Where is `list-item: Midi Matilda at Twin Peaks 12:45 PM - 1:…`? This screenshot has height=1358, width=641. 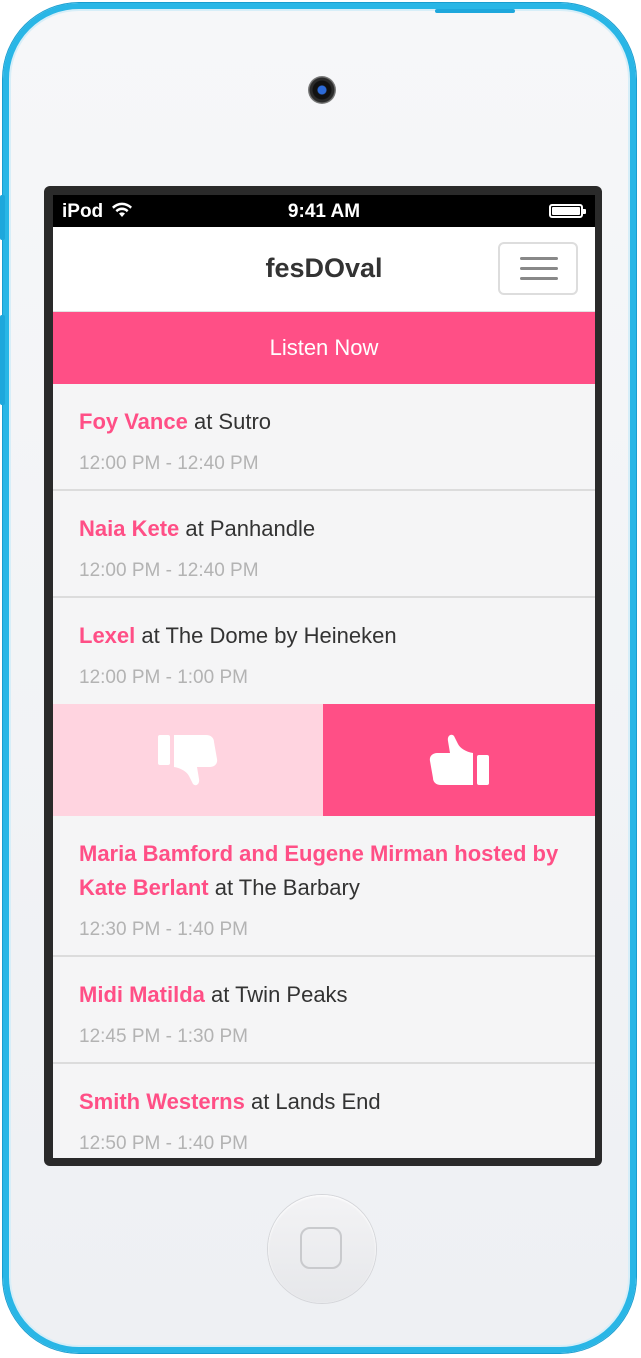 list-item: Midi Matilda at Twin Peaks 12:45 PM - 1:… is located at coordinates (324, 1010).